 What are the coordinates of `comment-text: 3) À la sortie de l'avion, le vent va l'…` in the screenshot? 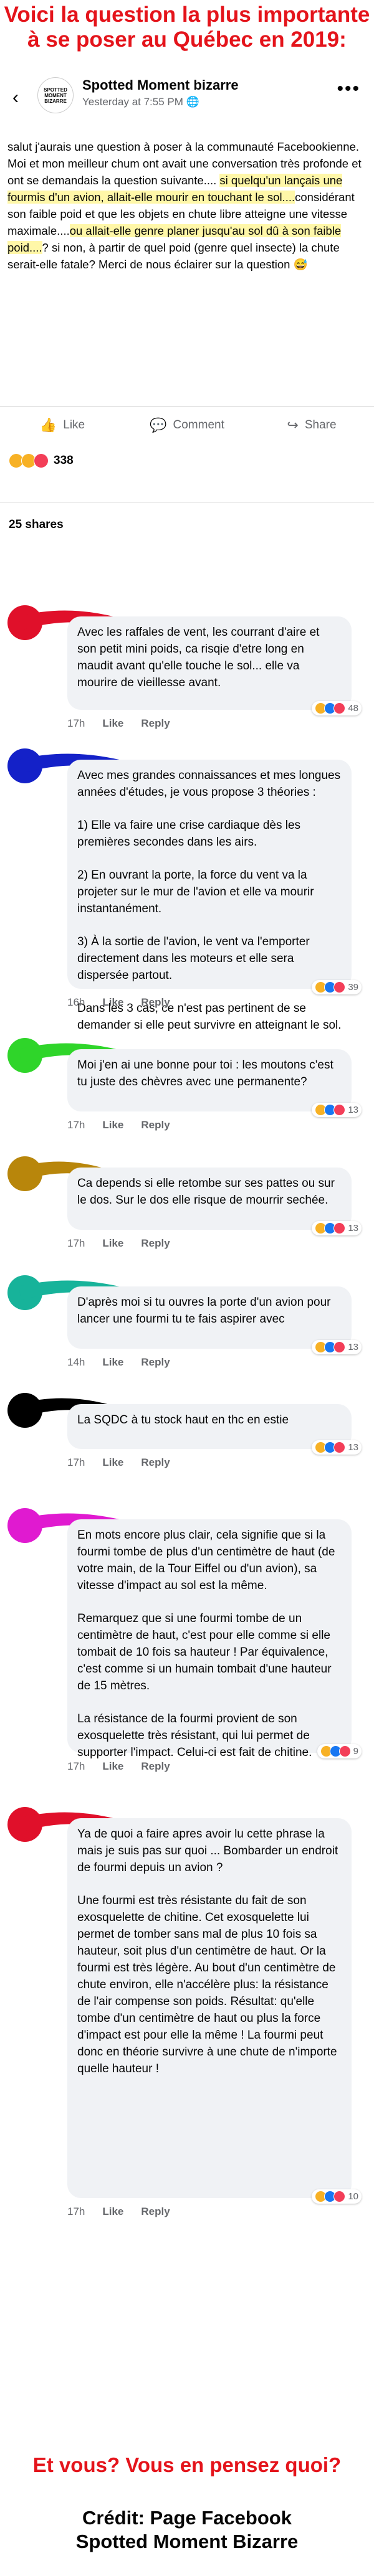 It's located at (193, 958).